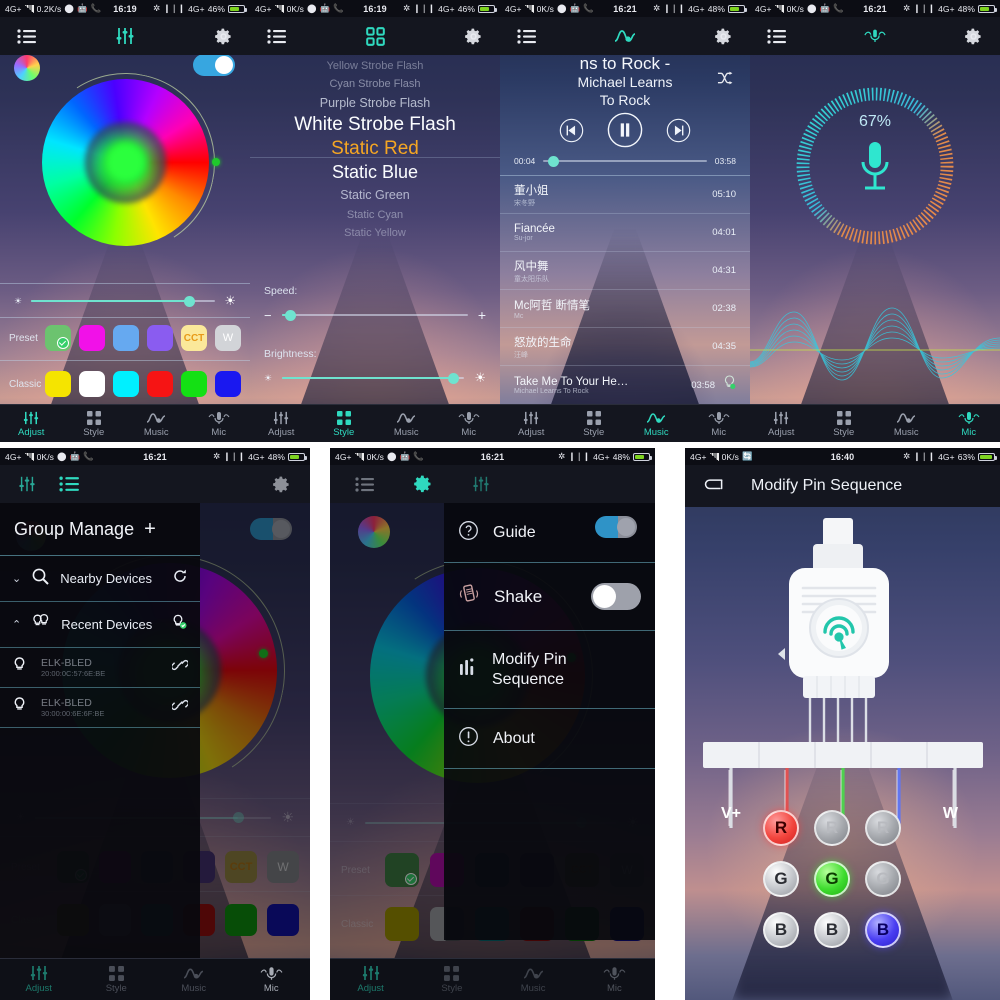  I want to click on bulb-check-icon, so click(179, 625).